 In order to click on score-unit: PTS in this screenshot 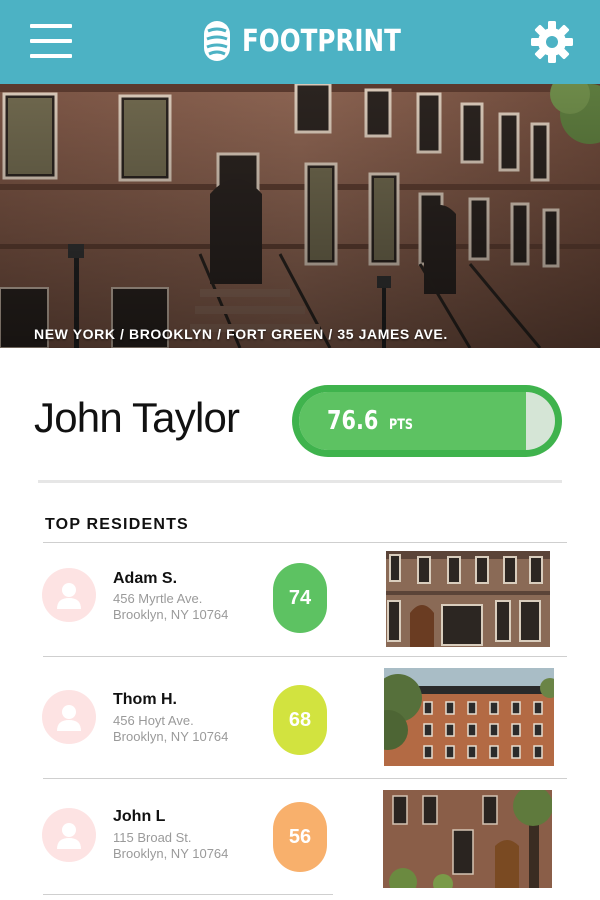, I will do `click(400, 425)`.